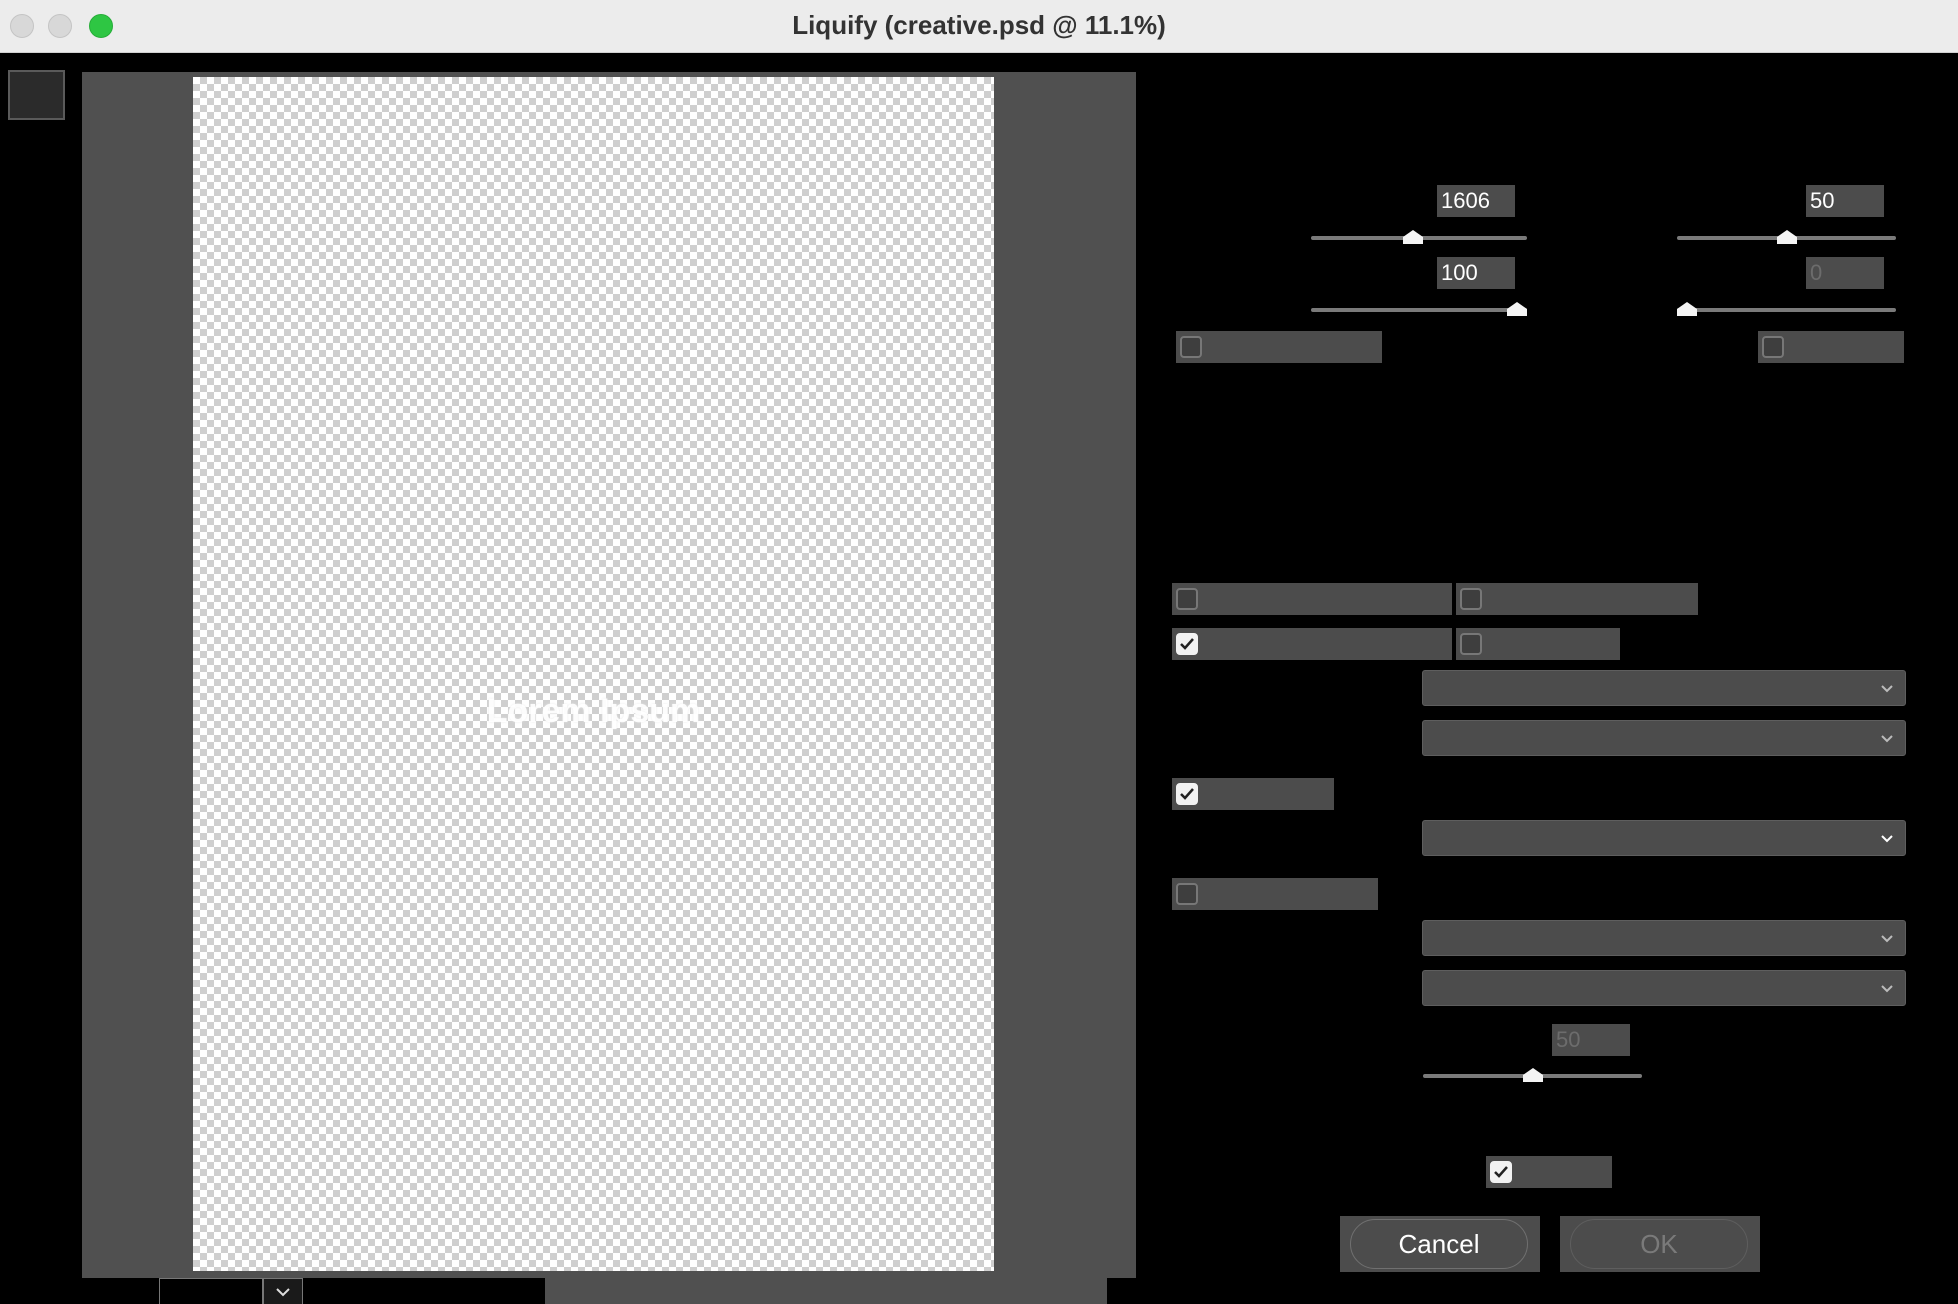 This screenshot has width=1958, height=1304. What do you see at coordinates (1845, 201) in the screenshot?
I see `brush-density-input: 50` at bounding box center [1845, 201].